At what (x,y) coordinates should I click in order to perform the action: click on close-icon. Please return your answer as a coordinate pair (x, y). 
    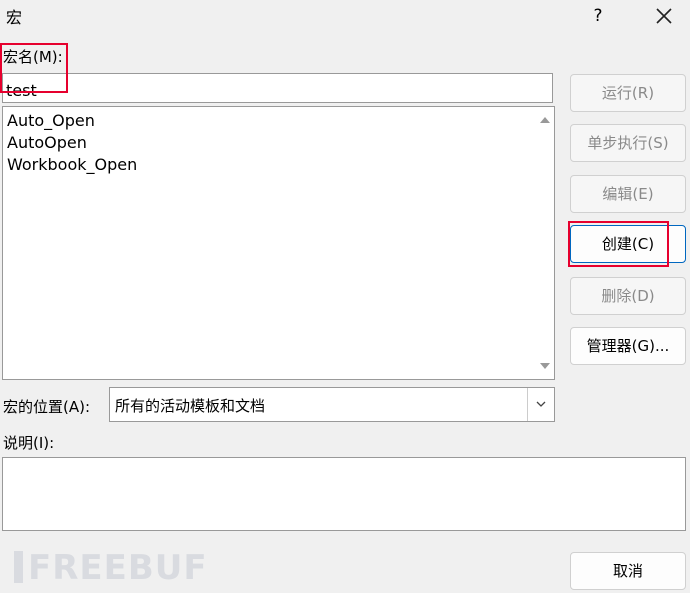
    Looking at the image, I should click on (664, 16).